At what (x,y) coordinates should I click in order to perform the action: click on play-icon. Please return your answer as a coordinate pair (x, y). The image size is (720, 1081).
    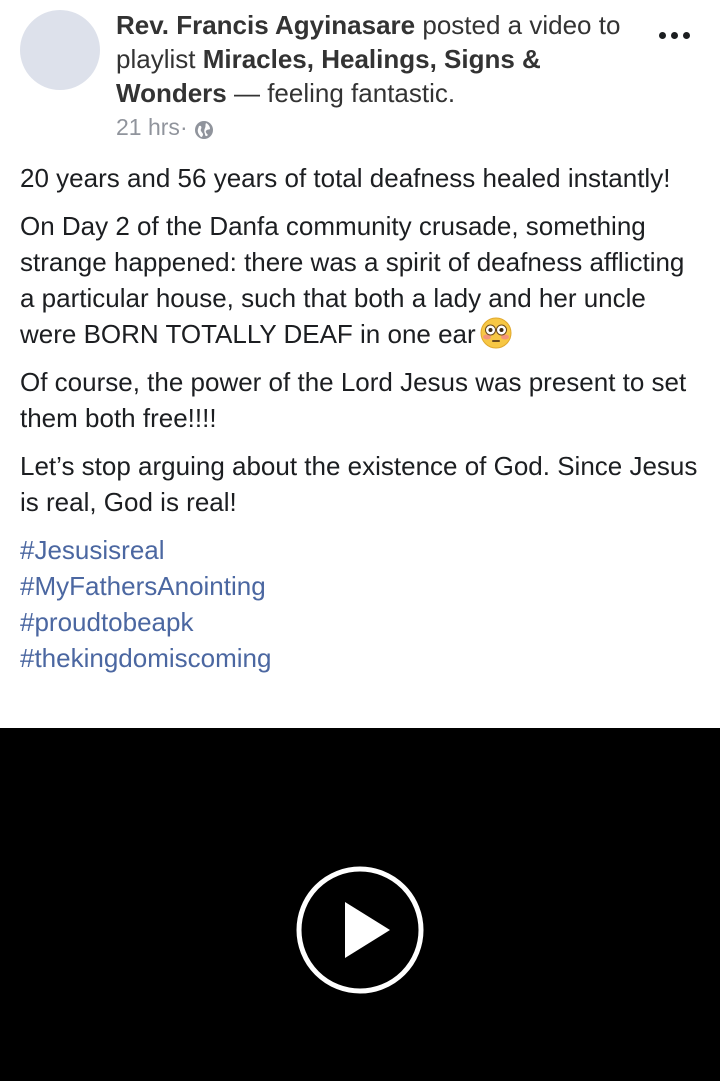
    Looking at the image, I should click on (360, 930).